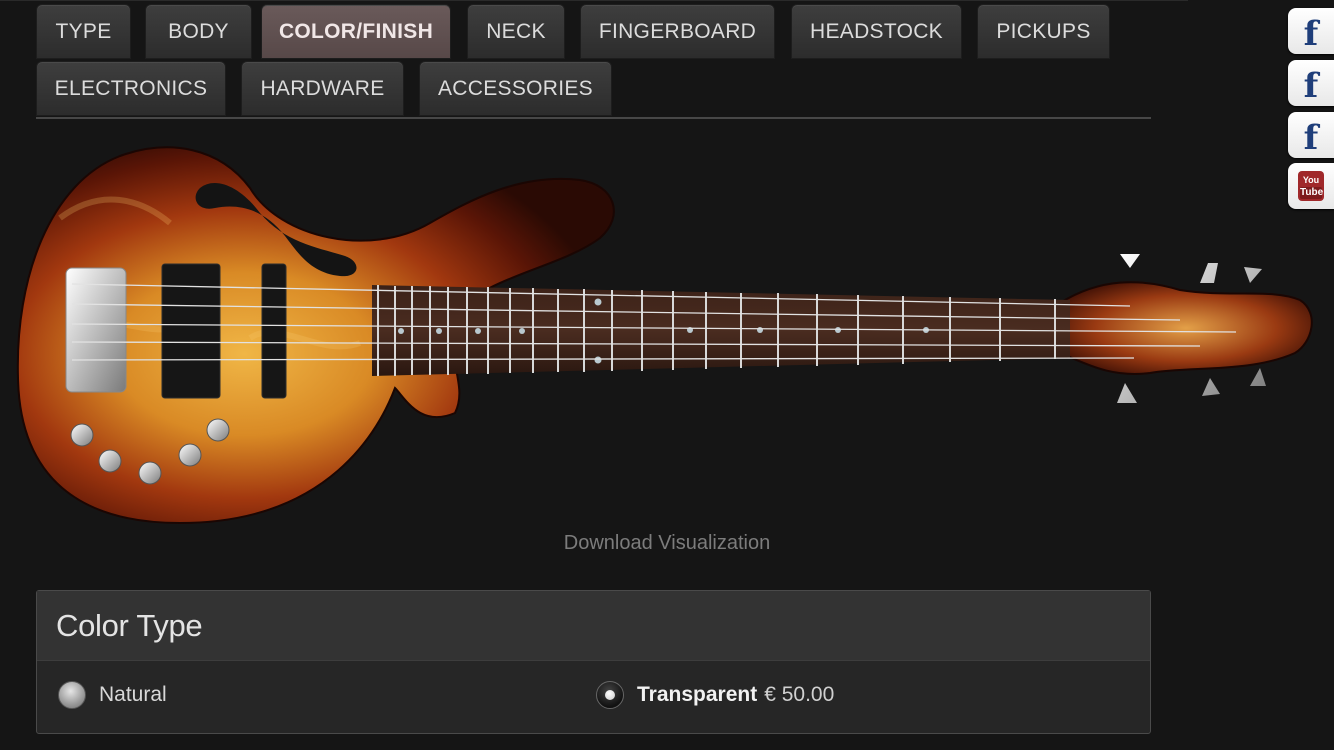 Image resolution: width=1334 pixels, height=750 pixels. I want to click on option-transparent: Transparent € 50.00, so click(715, 695).